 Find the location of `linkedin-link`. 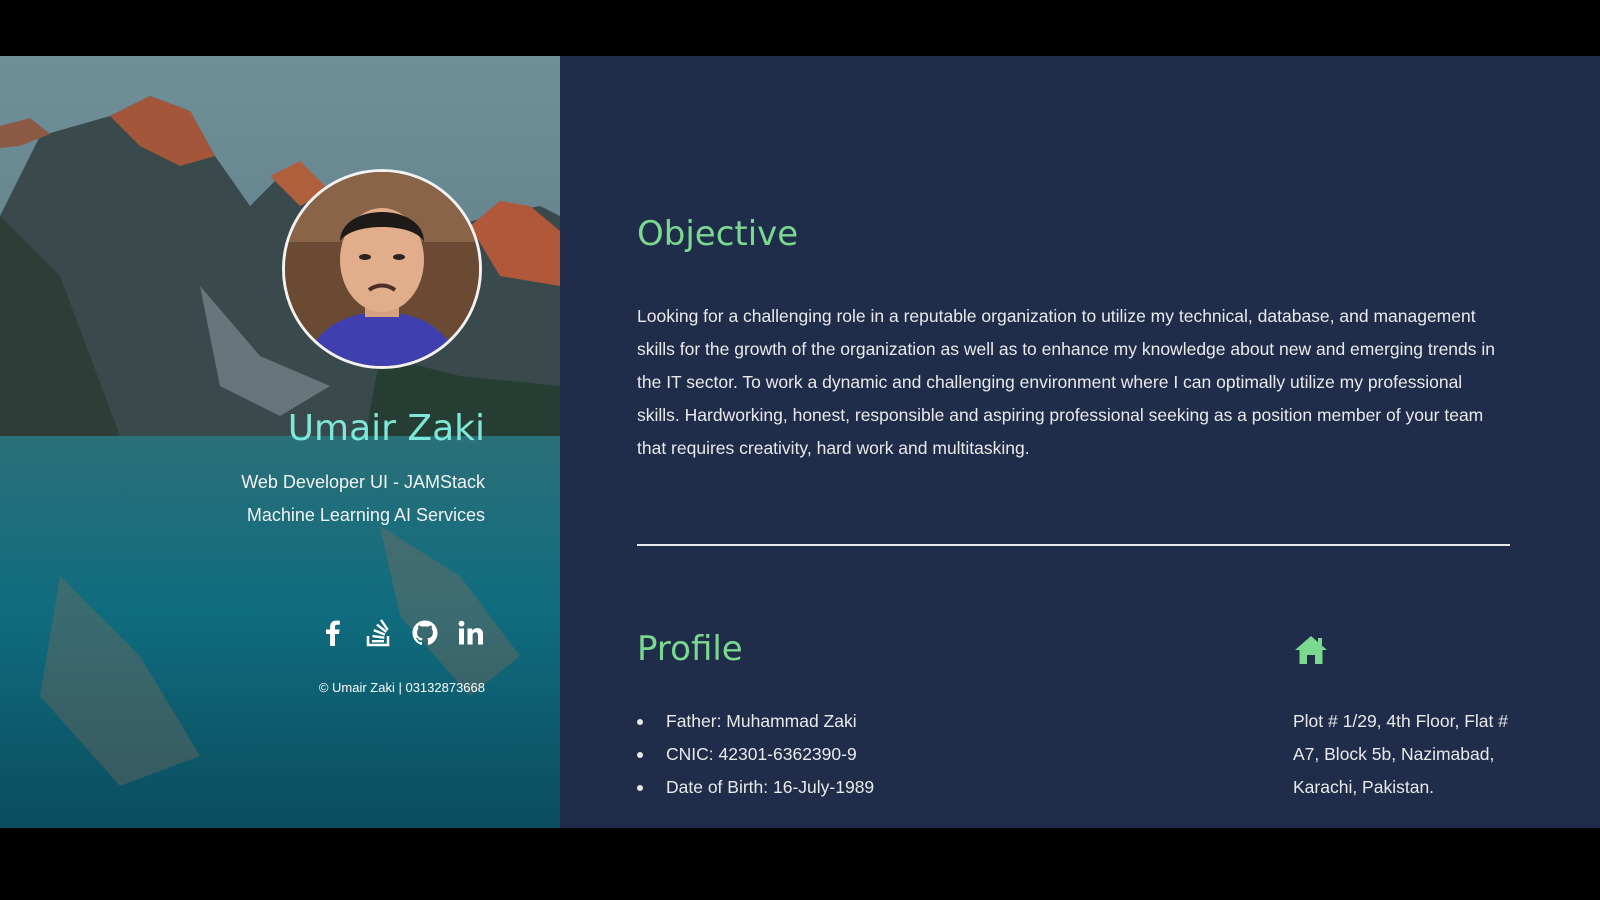

linkedin-link is located at coordinates (471, 633).